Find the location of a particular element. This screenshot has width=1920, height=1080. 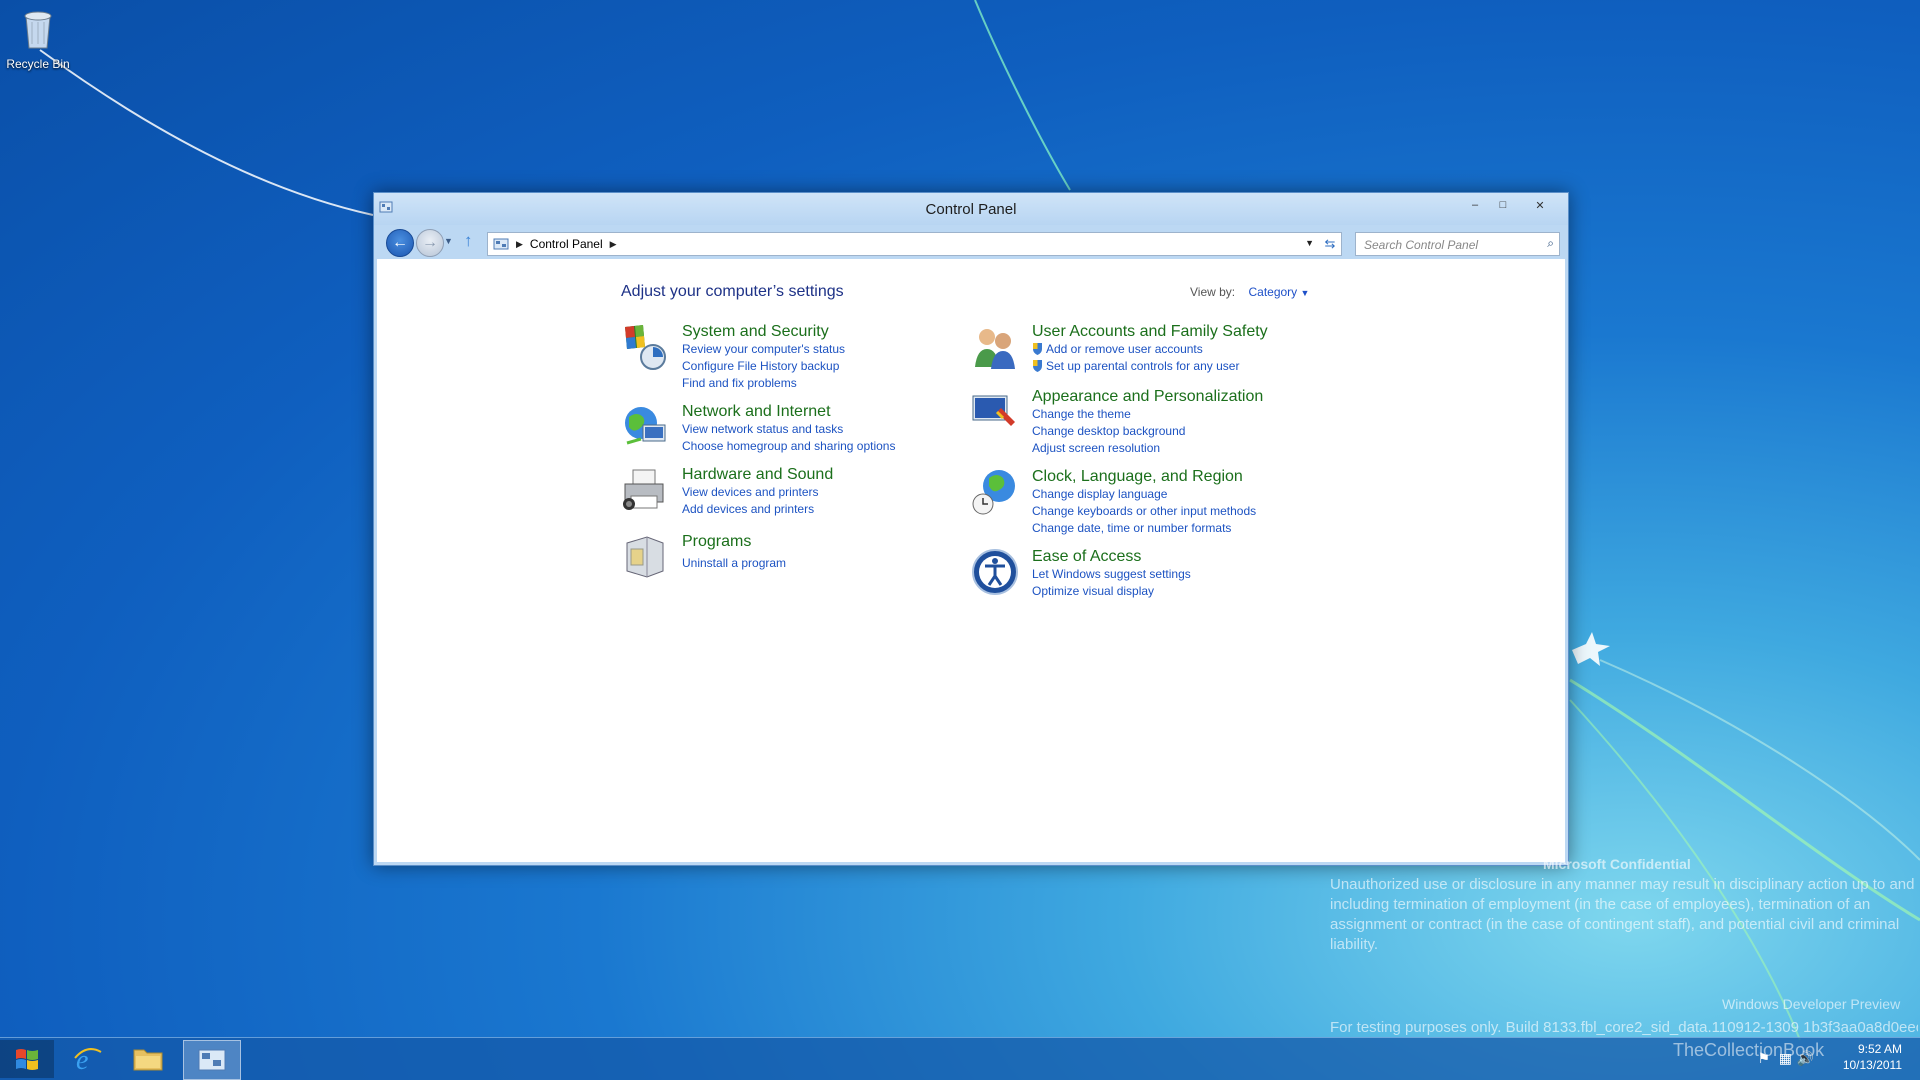

shield-icon is located at coordinates (645, 347).